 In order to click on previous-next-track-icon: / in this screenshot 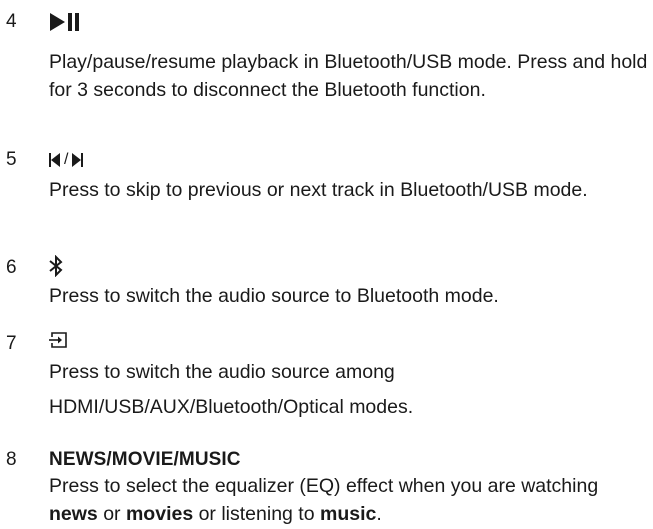, I will do `click(66, 160)`.